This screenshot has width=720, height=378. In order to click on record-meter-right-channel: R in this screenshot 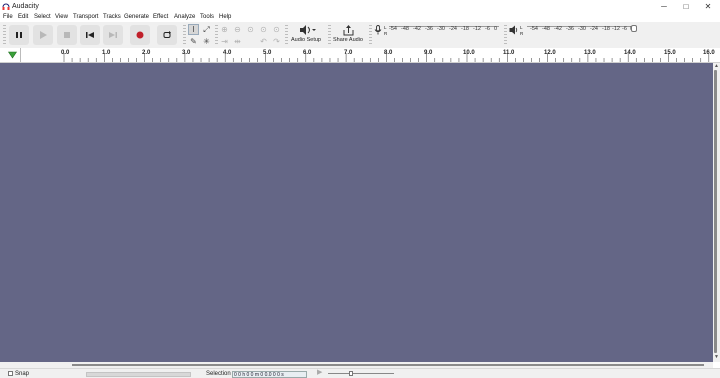, I will do `click(386, 33)`.